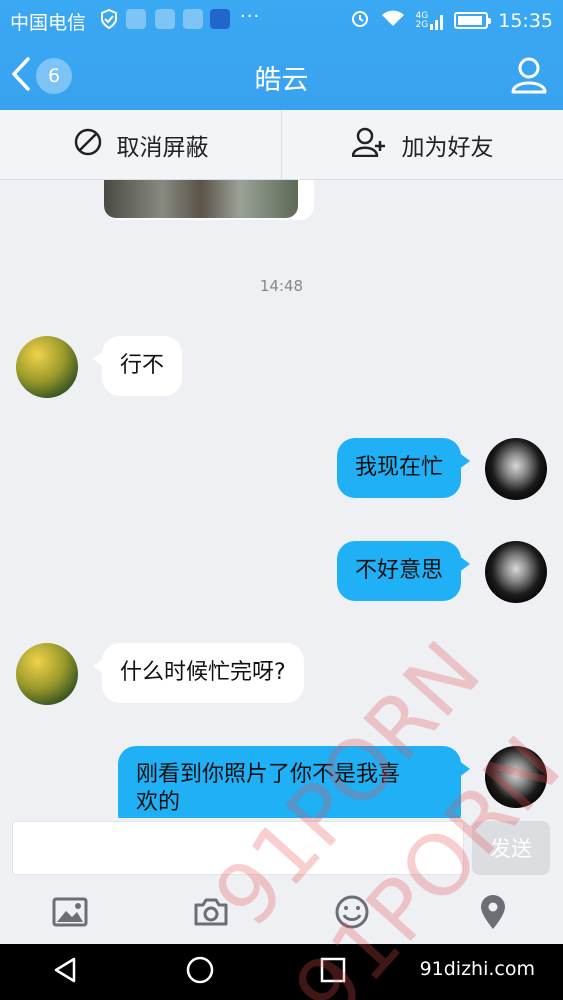  What do you see at coordinates (136, 19) in the screenshot?
I see `notification-icon` at bounding box center [136, 19].